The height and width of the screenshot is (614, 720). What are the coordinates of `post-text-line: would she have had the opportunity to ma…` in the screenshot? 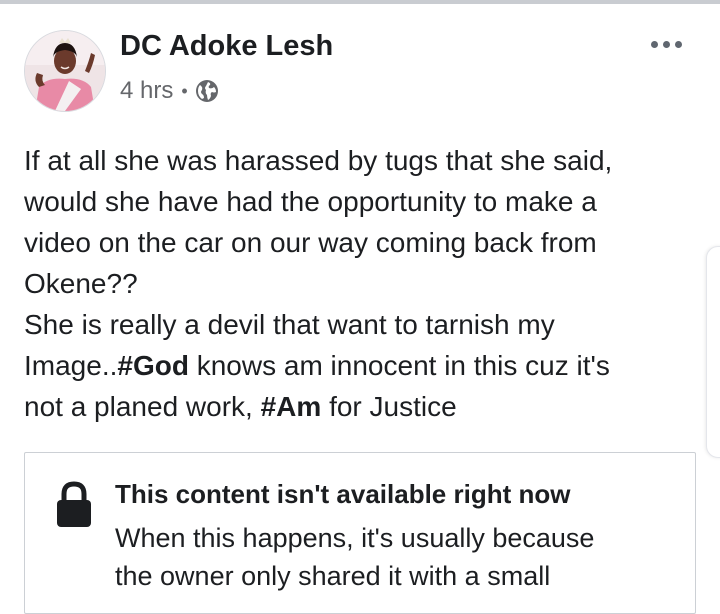 It's located at (310, 201).